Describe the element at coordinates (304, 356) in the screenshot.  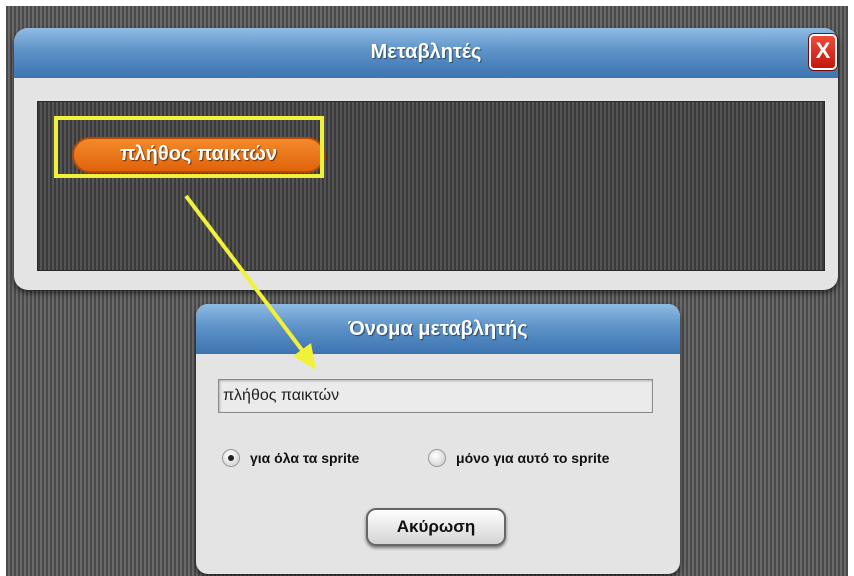
I see `arrow-head` at that location.